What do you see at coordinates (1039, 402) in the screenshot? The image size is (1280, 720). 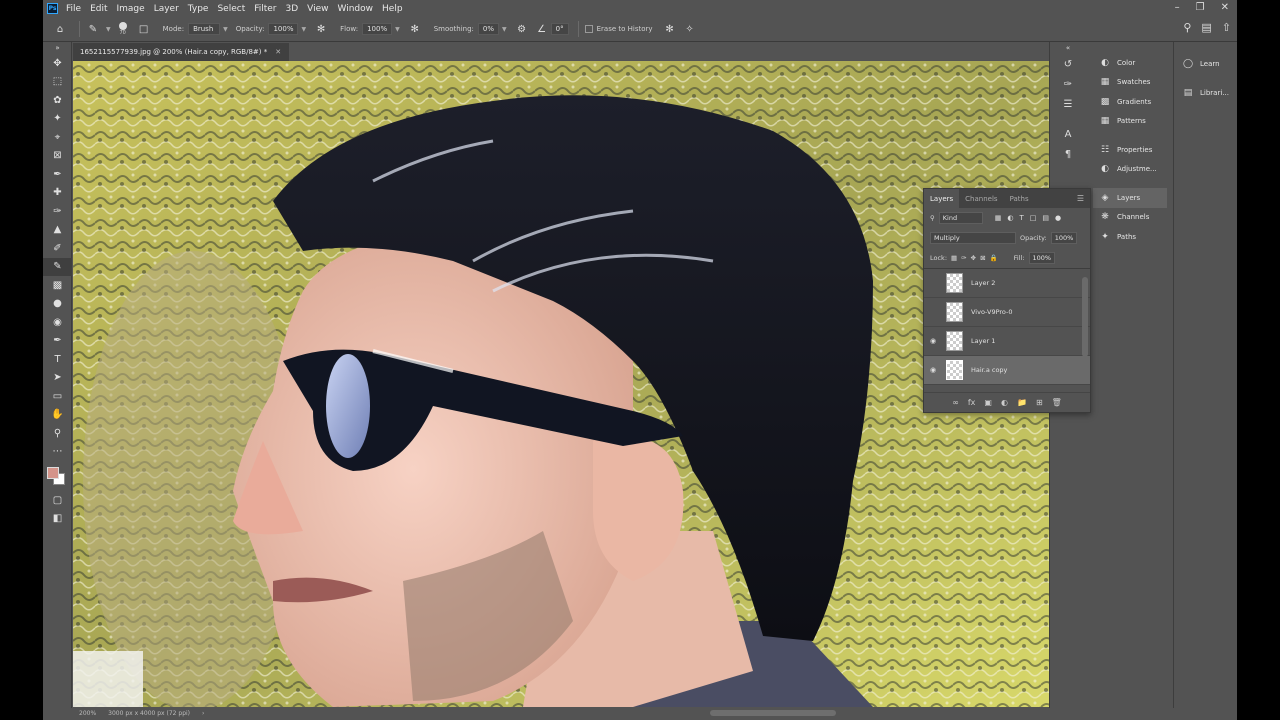 I see `new-layer-icon: ⊞` at bounding box center [1039, 402].